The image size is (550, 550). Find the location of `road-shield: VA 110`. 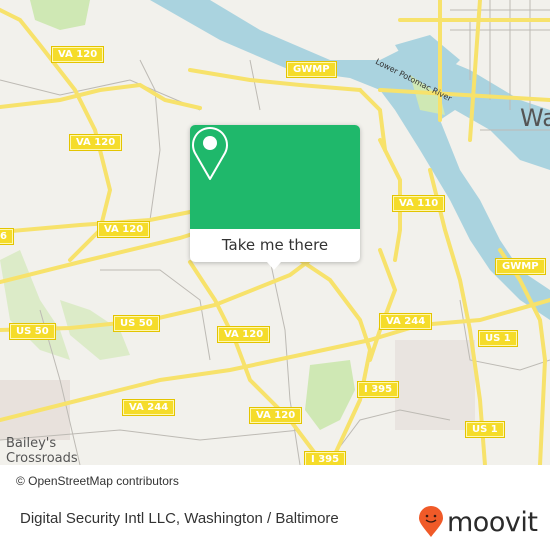

road-shield: VA 110 is located at coordinates (419, 203).